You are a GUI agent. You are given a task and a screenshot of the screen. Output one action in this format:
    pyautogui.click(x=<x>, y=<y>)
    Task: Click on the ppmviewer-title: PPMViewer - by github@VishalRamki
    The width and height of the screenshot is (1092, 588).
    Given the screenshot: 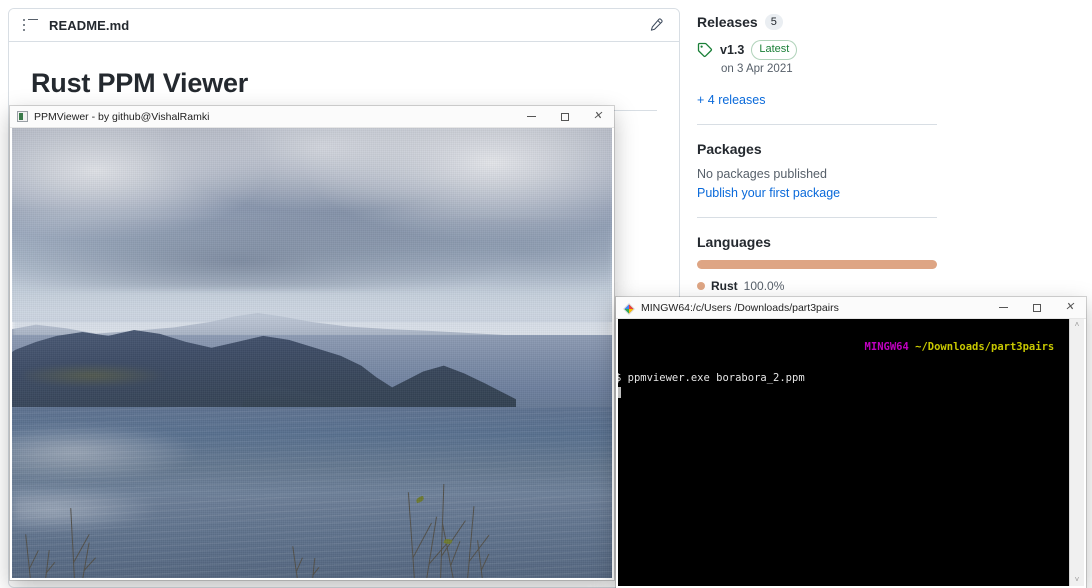 What is the action you would take?
    pyautogui.click(x=122, y=116)
    